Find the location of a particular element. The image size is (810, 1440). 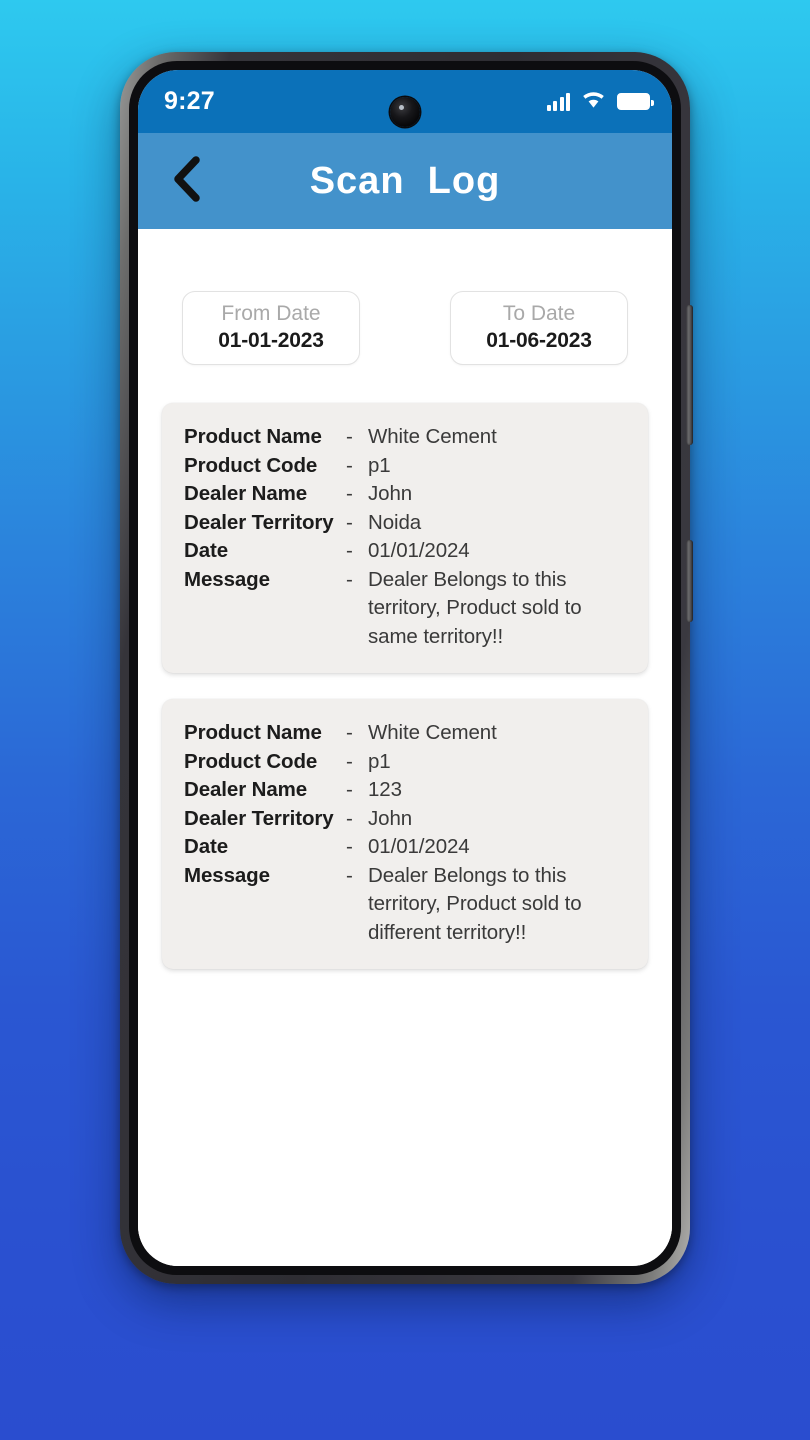

status-time: 9:27 is located at coordinates (189, 101).